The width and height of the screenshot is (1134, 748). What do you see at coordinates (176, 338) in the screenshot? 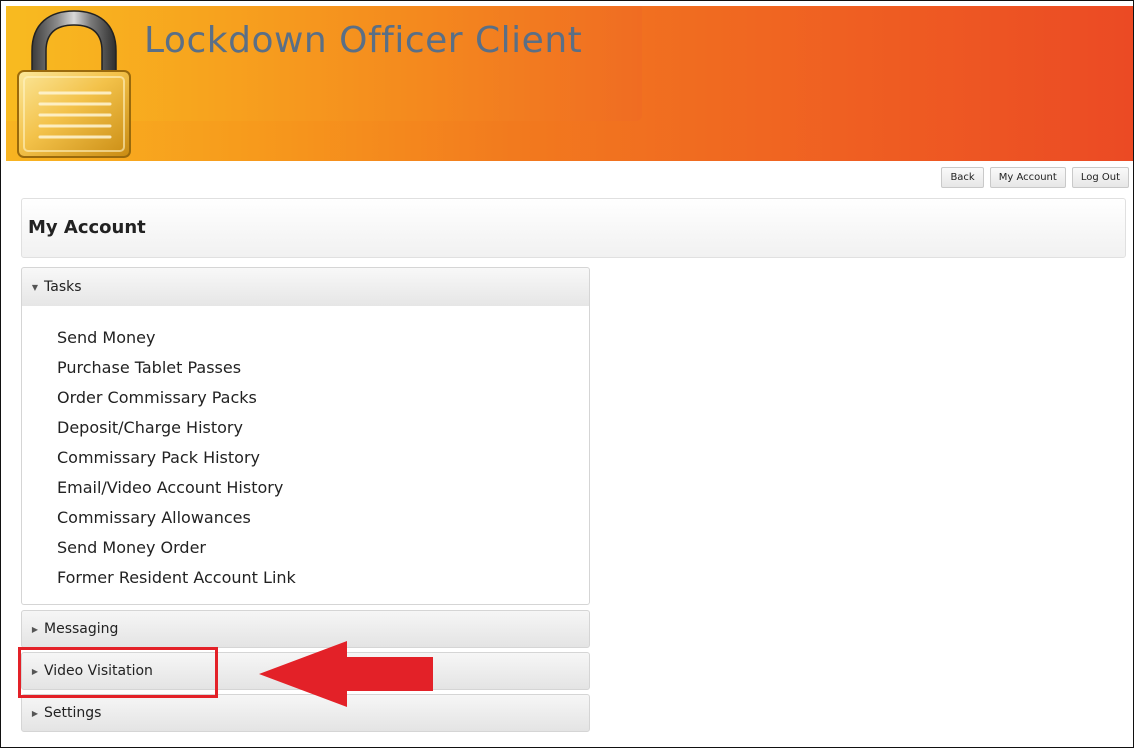
I see `task-link-send-money: Send Money` at bounding box center [176, 338].